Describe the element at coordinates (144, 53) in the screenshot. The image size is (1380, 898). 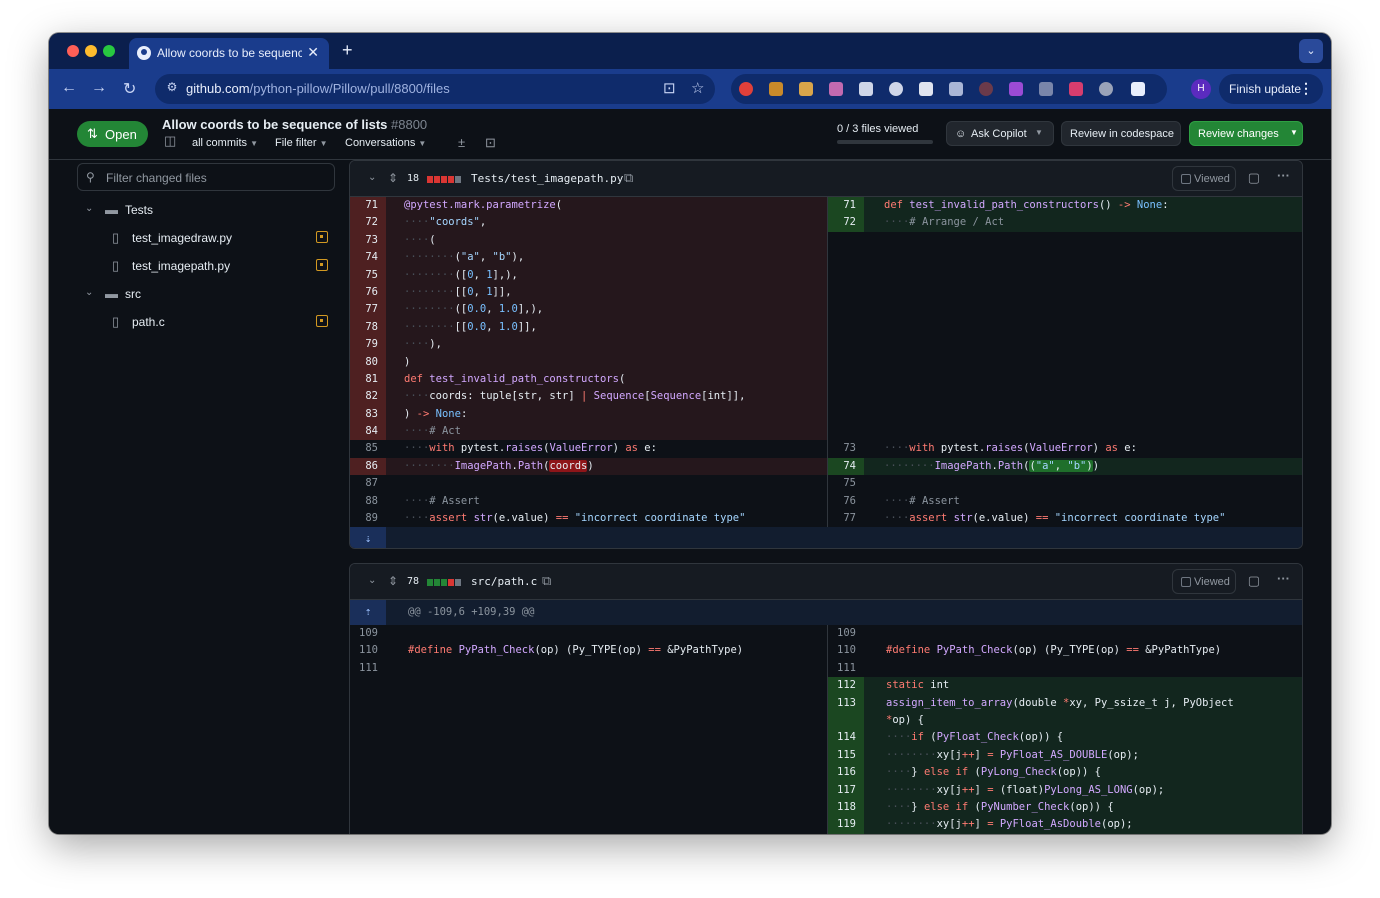
I see `github-icon` at that location.